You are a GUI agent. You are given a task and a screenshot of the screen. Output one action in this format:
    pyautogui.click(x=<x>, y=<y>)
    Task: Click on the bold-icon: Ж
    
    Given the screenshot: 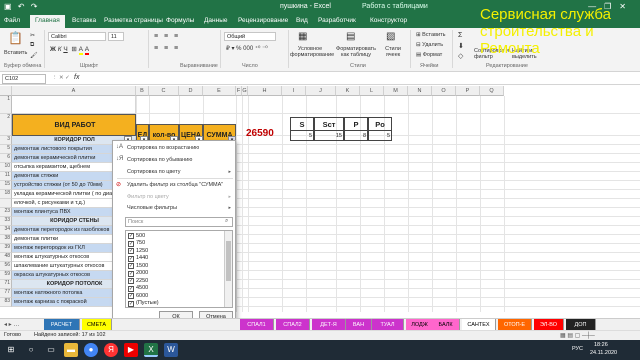 What is the action you would take?
    pyautogui.click(x=53, y=49)
    